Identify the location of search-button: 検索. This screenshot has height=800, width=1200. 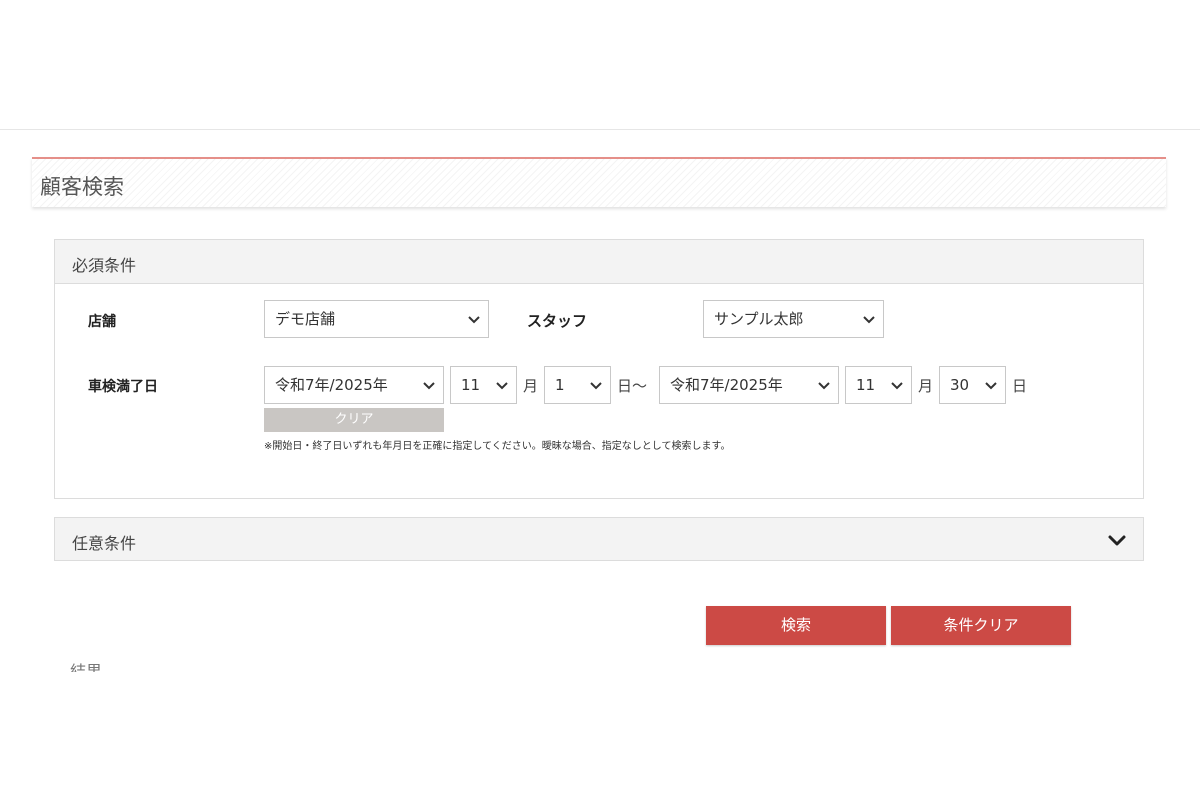
(796, 625).